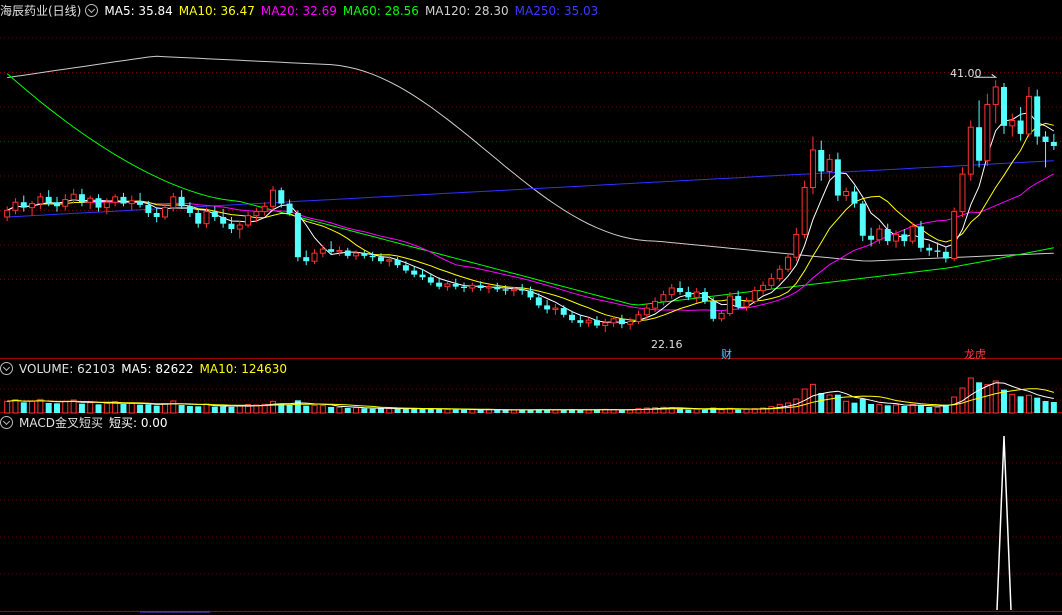 The height and width of the screenshot is (615, 1062). What do you see at coordinates (1004, 523) in the screenshot?
I see `macd-signal-spike` at bounding box center [1004, 523].